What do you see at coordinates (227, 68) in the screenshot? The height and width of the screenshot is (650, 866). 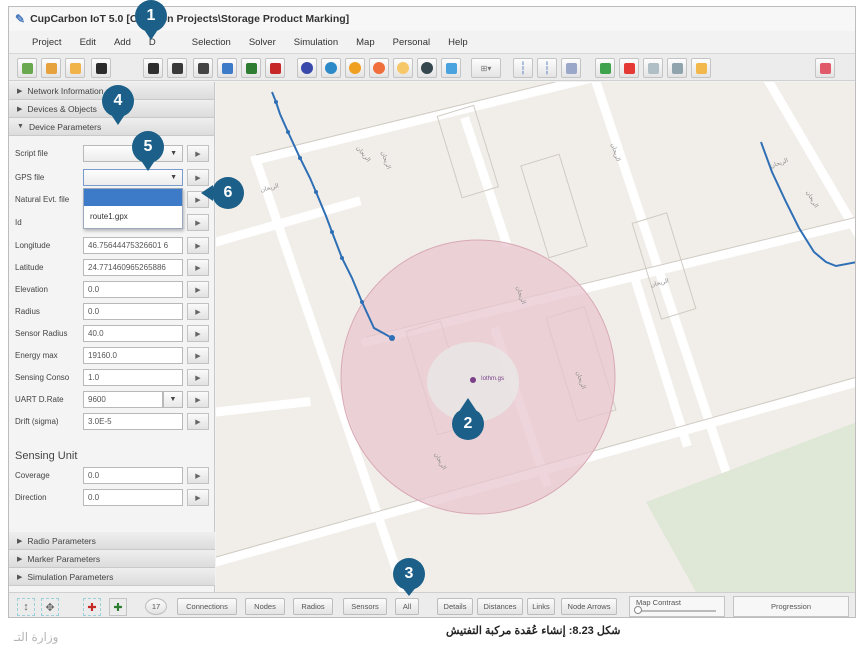 I see `add-gas-button` at bounding box center [227, 68].